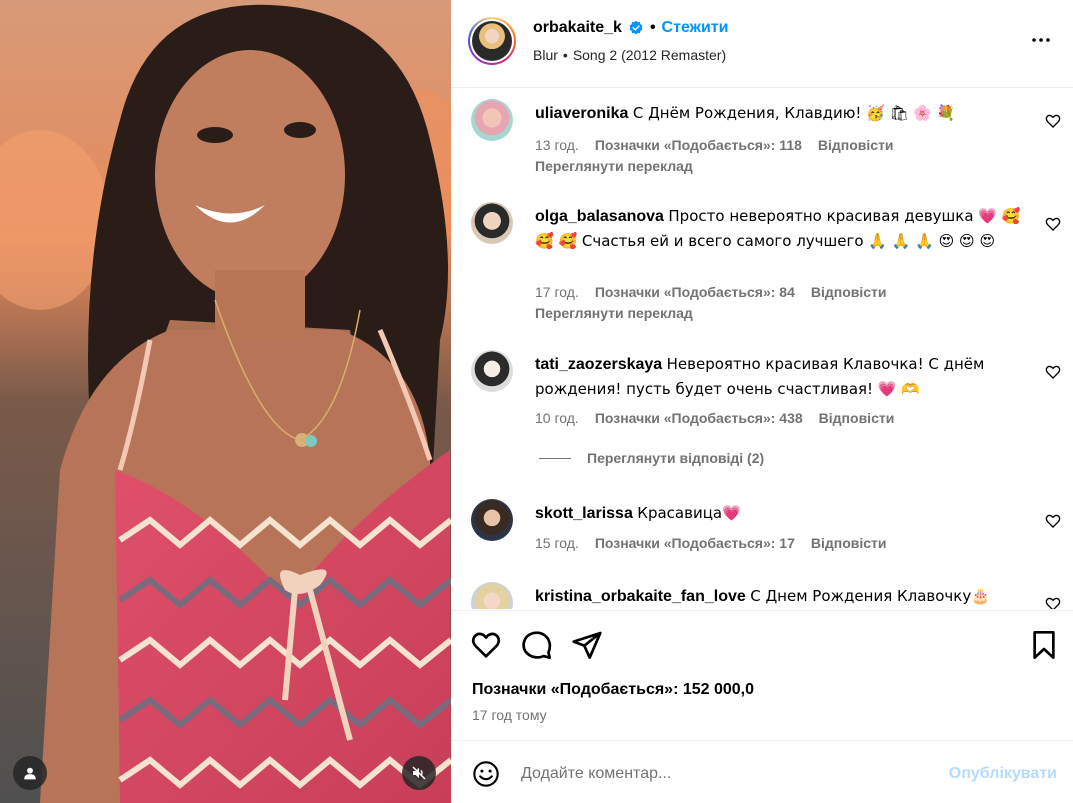 The image size is (1073, 803). I want to click on comment-input, so click(721, 774).